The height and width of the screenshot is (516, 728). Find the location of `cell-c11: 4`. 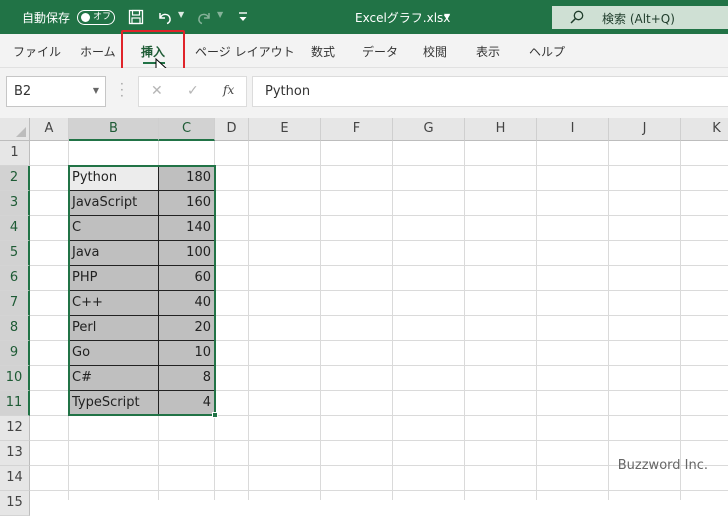

cell-c11: 4 is located at coordinates (187, 403).